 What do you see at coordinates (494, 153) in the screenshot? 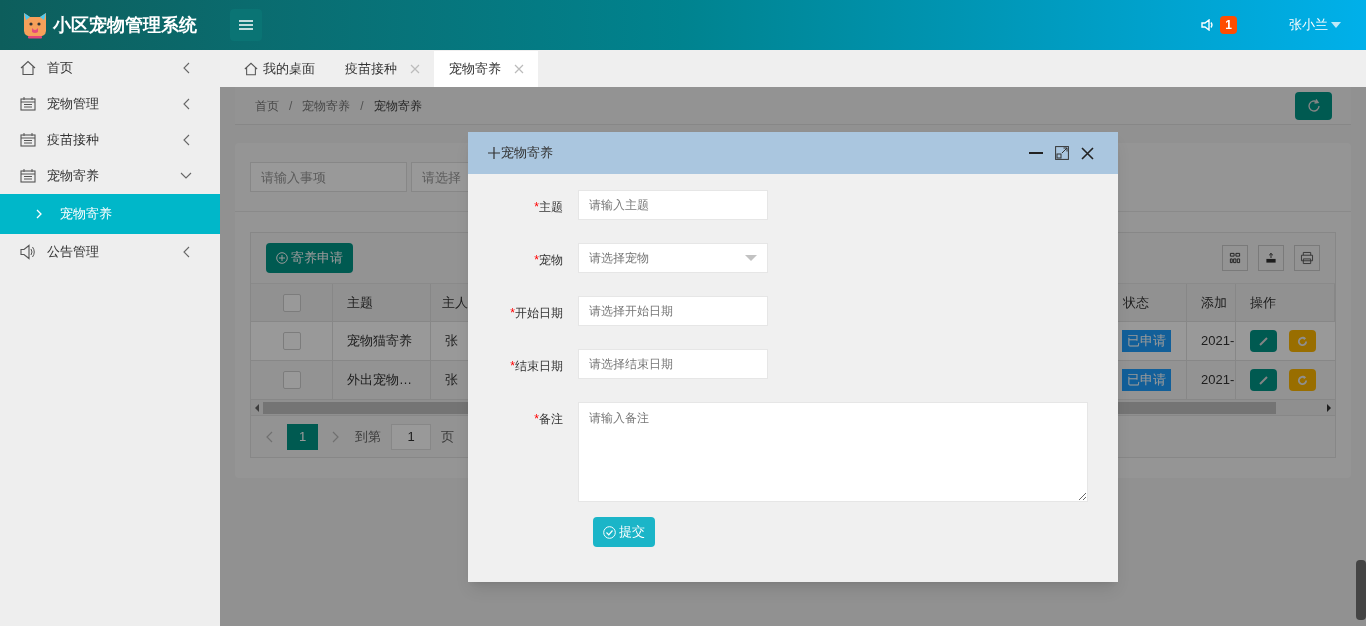
I see `plus-icon` at bounding box center [494, 153].